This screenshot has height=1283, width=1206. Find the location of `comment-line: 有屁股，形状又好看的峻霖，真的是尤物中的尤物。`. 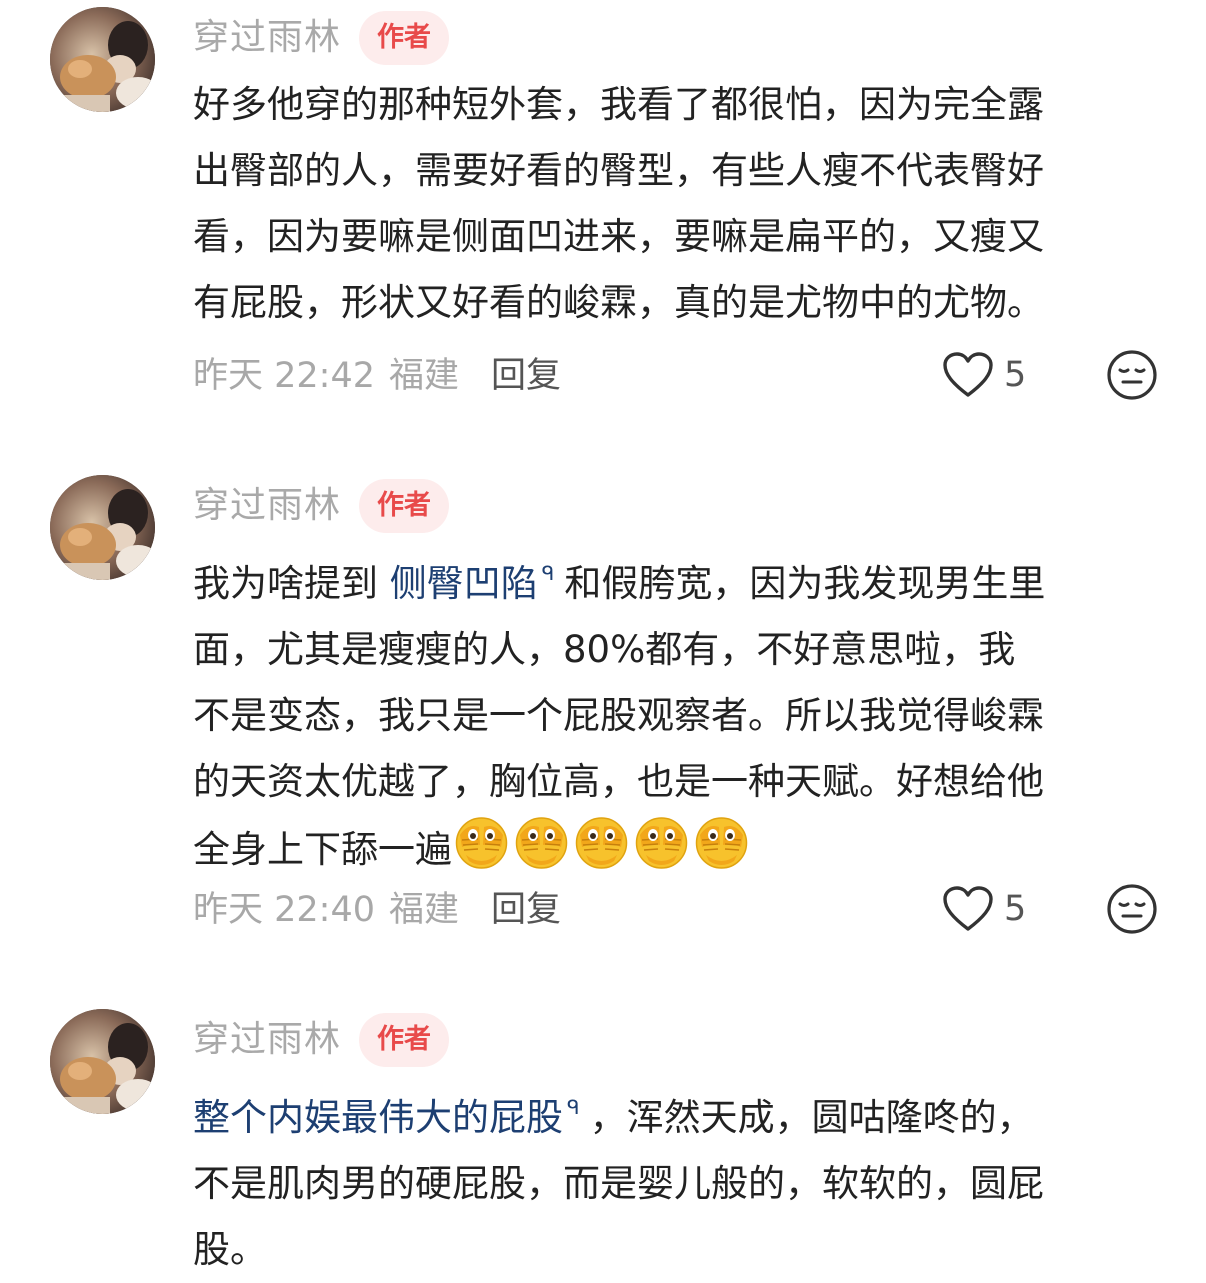

comment-line: 有屁股，形状又好看的峻霖，真的是尤物中的尤物。 is located at coordinates (618, 302).